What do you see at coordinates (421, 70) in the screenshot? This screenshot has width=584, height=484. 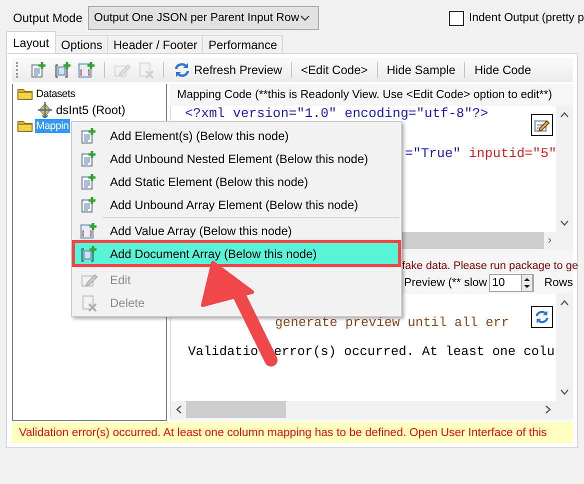 I see `toolbar-button: Hide Sample` at bounding box center [421, 70].